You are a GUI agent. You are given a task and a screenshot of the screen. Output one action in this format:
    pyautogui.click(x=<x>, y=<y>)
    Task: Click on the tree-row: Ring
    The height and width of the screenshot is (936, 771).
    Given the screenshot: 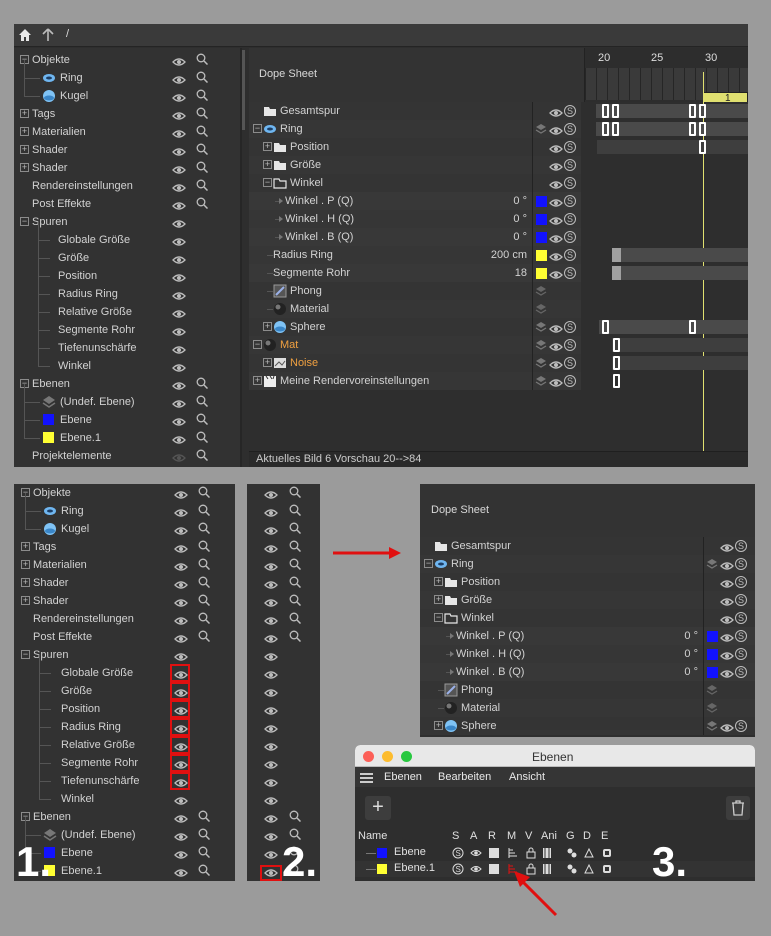 What is the action you would take?
    pyautogui.click(x=124, y=506)
    